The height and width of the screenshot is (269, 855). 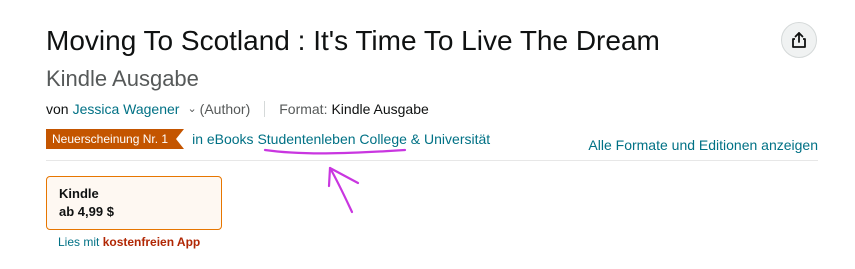 What do you see at coordinates (432, 160) in the screenshot?
I see `section-divider` at bounding box center [432, 160].